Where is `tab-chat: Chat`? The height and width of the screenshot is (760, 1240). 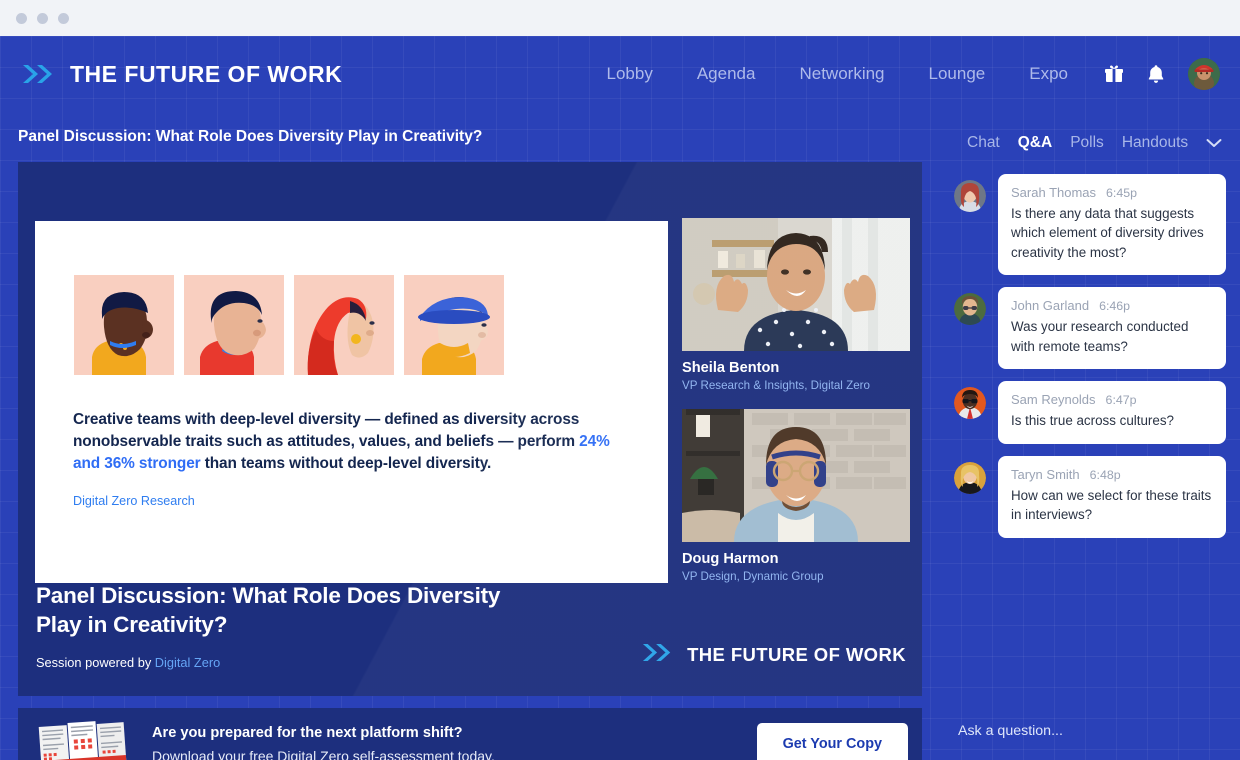
tab-chat: Chat is located at coordinates (983, 143).